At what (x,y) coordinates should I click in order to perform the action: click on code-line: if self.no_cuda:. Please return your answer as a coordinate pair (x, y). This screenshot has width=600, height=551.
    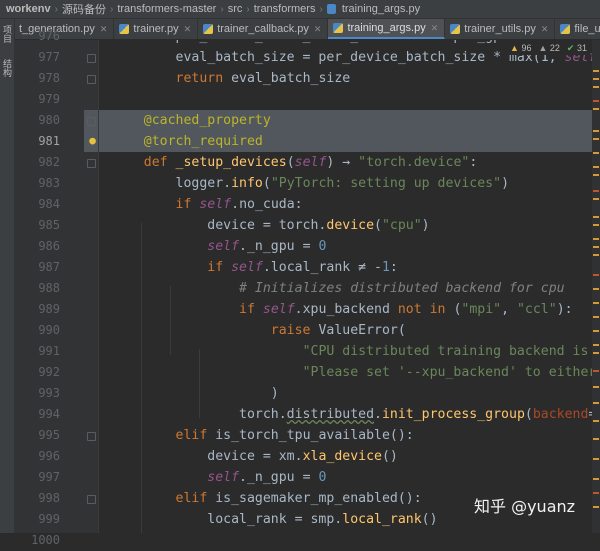
    Looking at the image, I should click on (345, 204).